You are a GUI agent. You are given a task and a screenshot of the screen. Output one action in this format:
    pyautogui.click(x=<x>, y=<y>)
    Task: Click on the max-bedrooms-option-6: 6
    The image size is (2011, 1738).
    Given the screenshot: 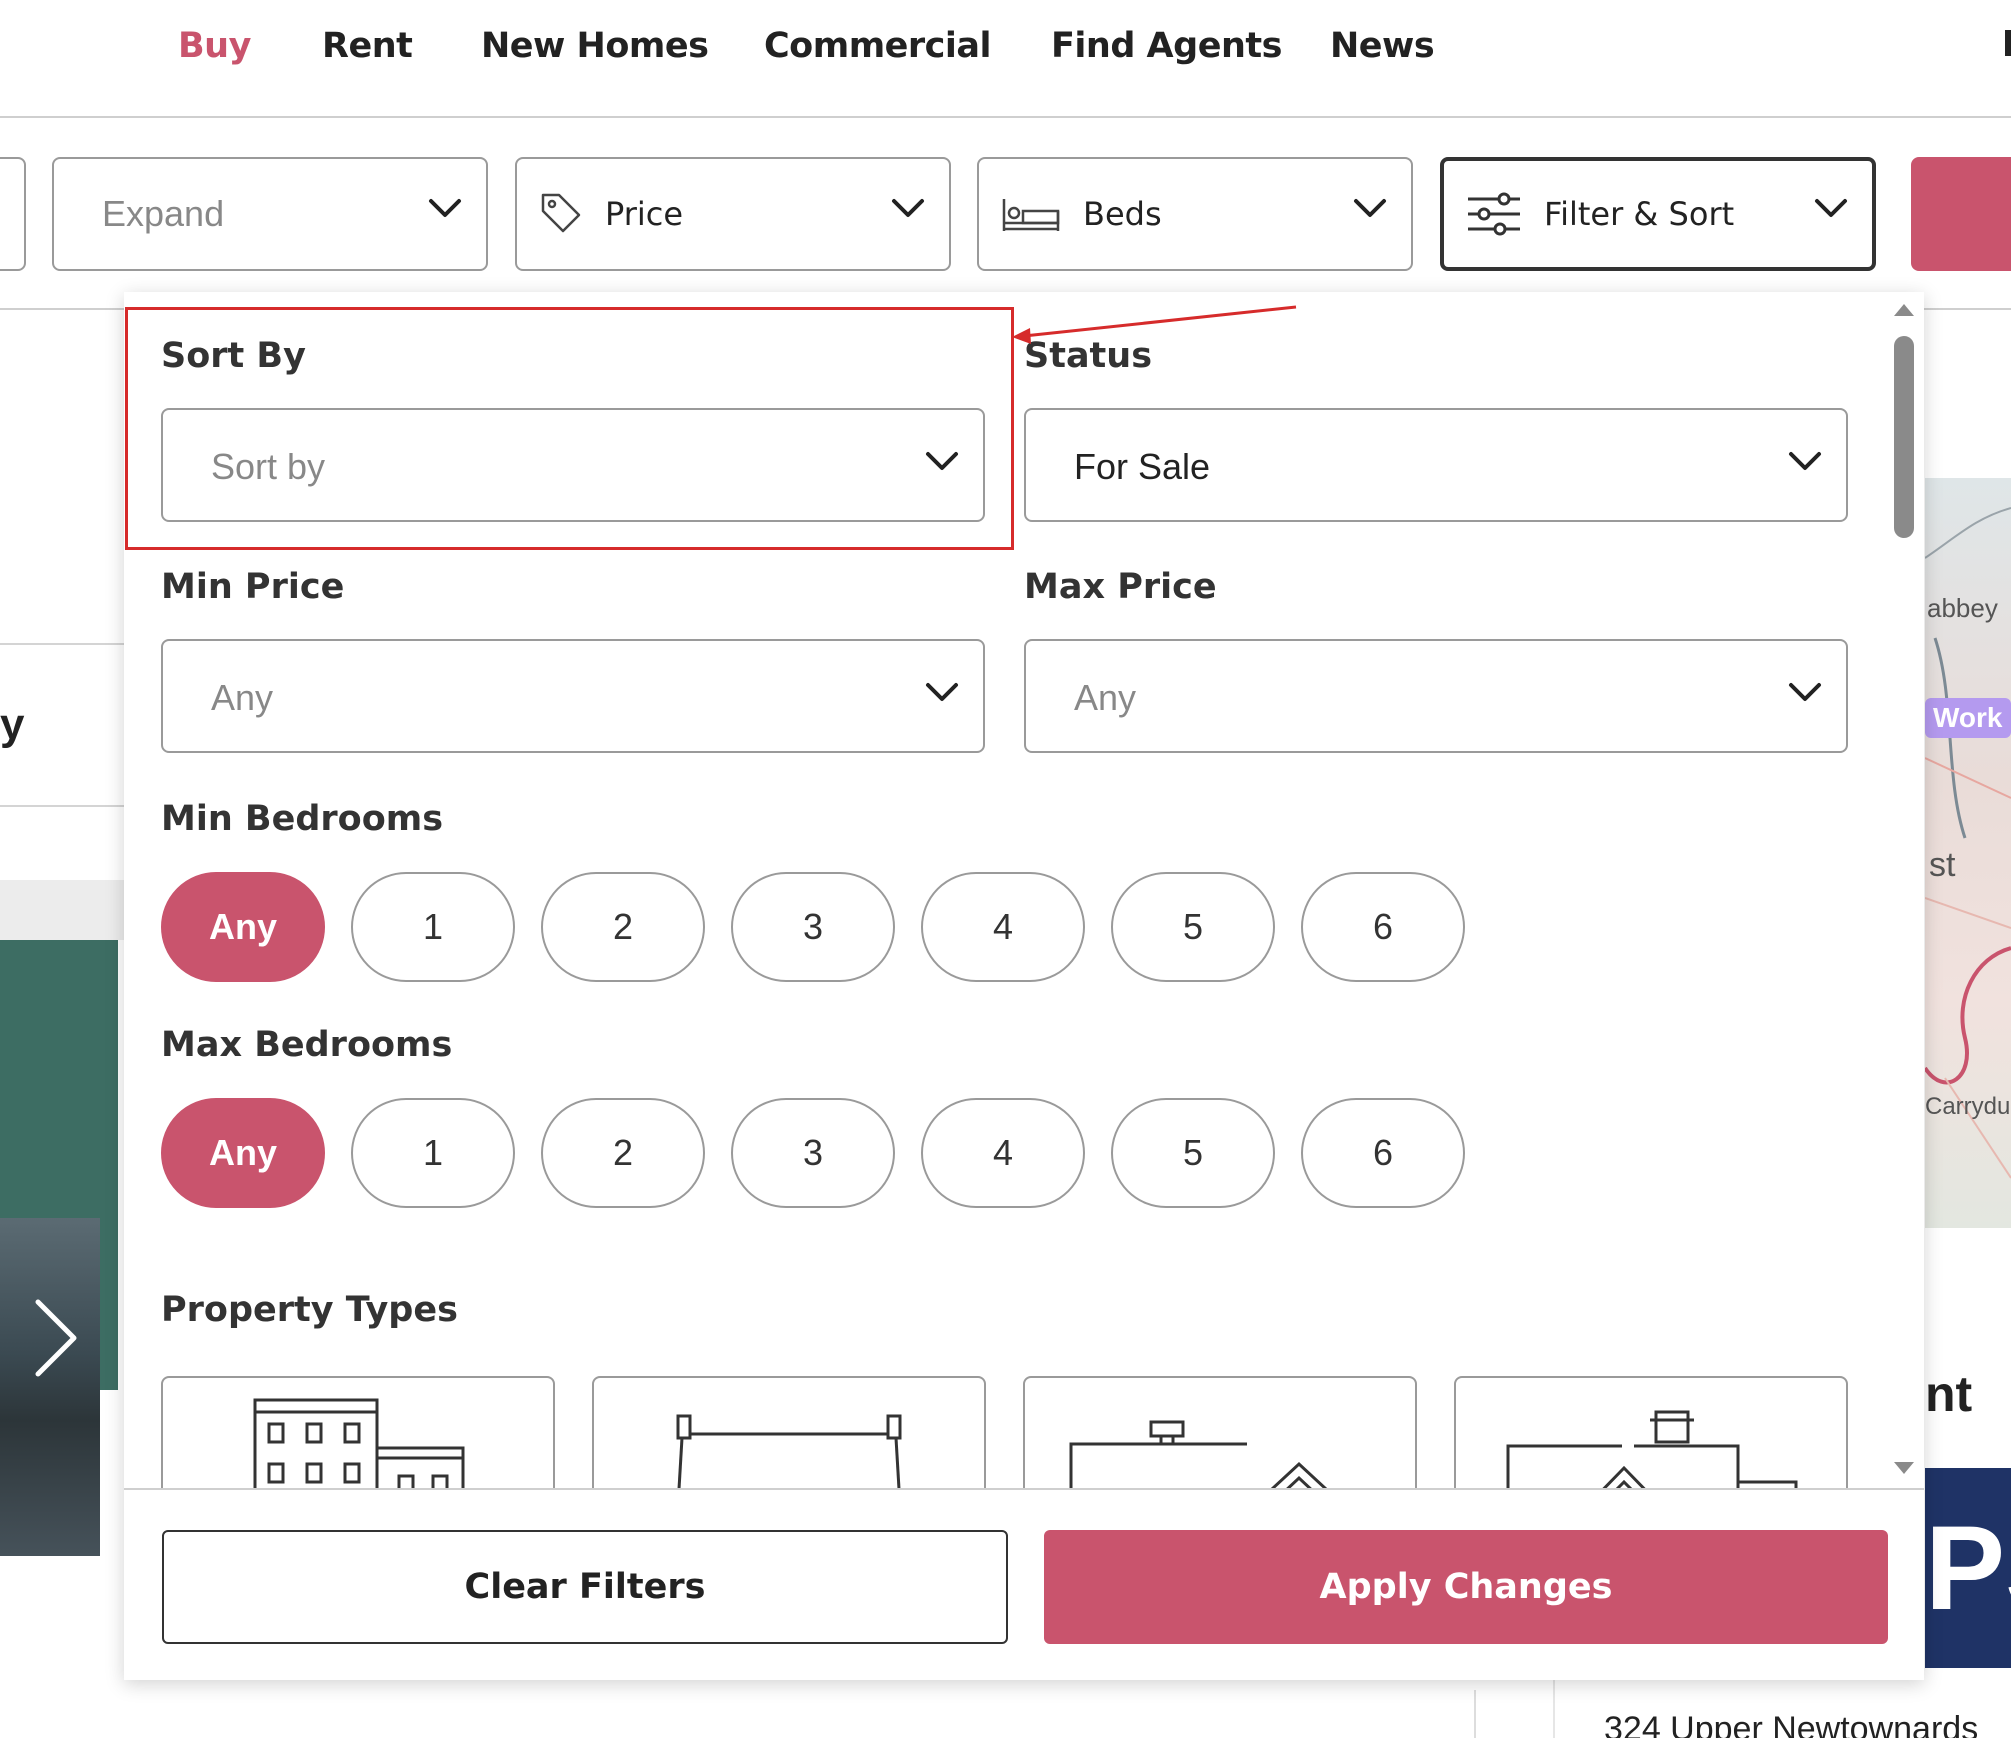 What is the action you would take?
    pyautogui.click(x=1383, y=1153)
    